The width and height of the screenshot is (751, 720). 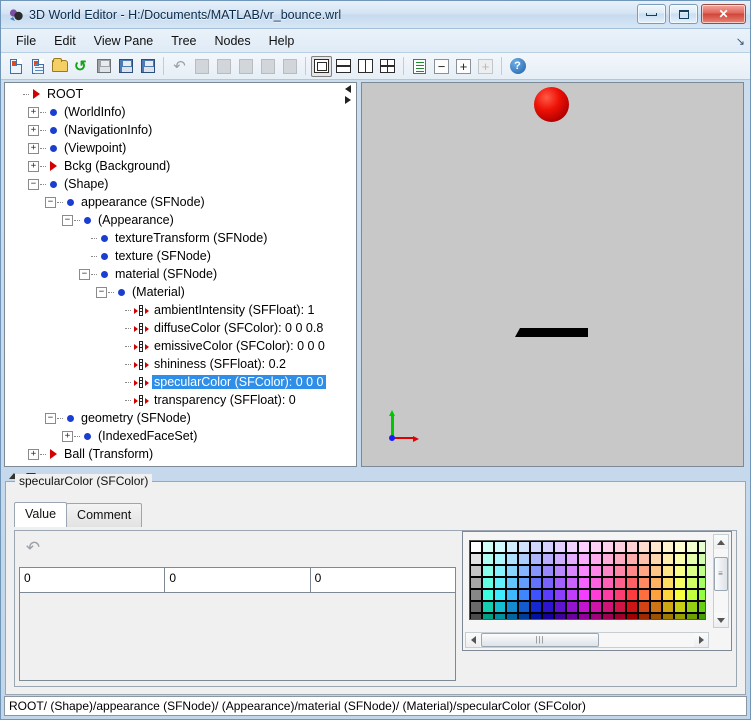 I want to click on new-from-template-icon, so click(x=37, y=66).